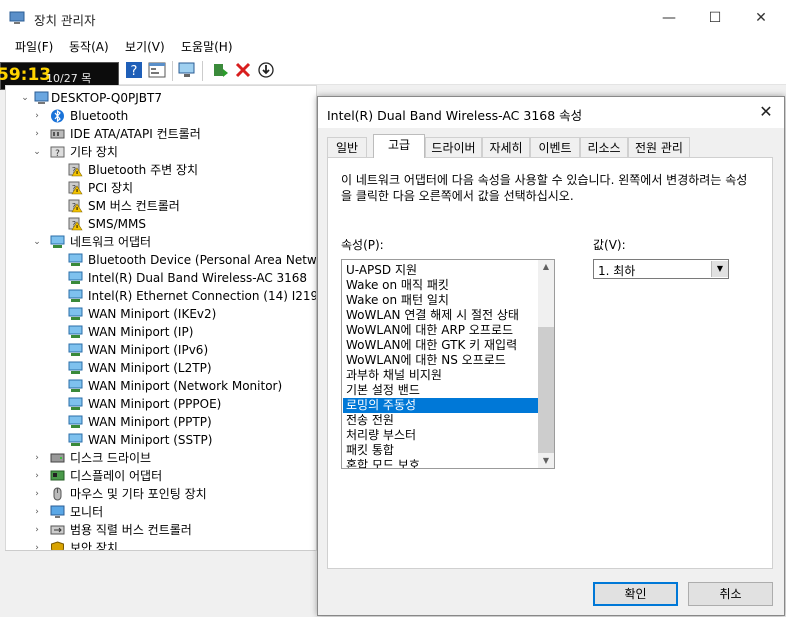 The width and height of the screenshot is (786, 617). I want to click on property-list-item: 로밍의 주동성, so click(440, 405).